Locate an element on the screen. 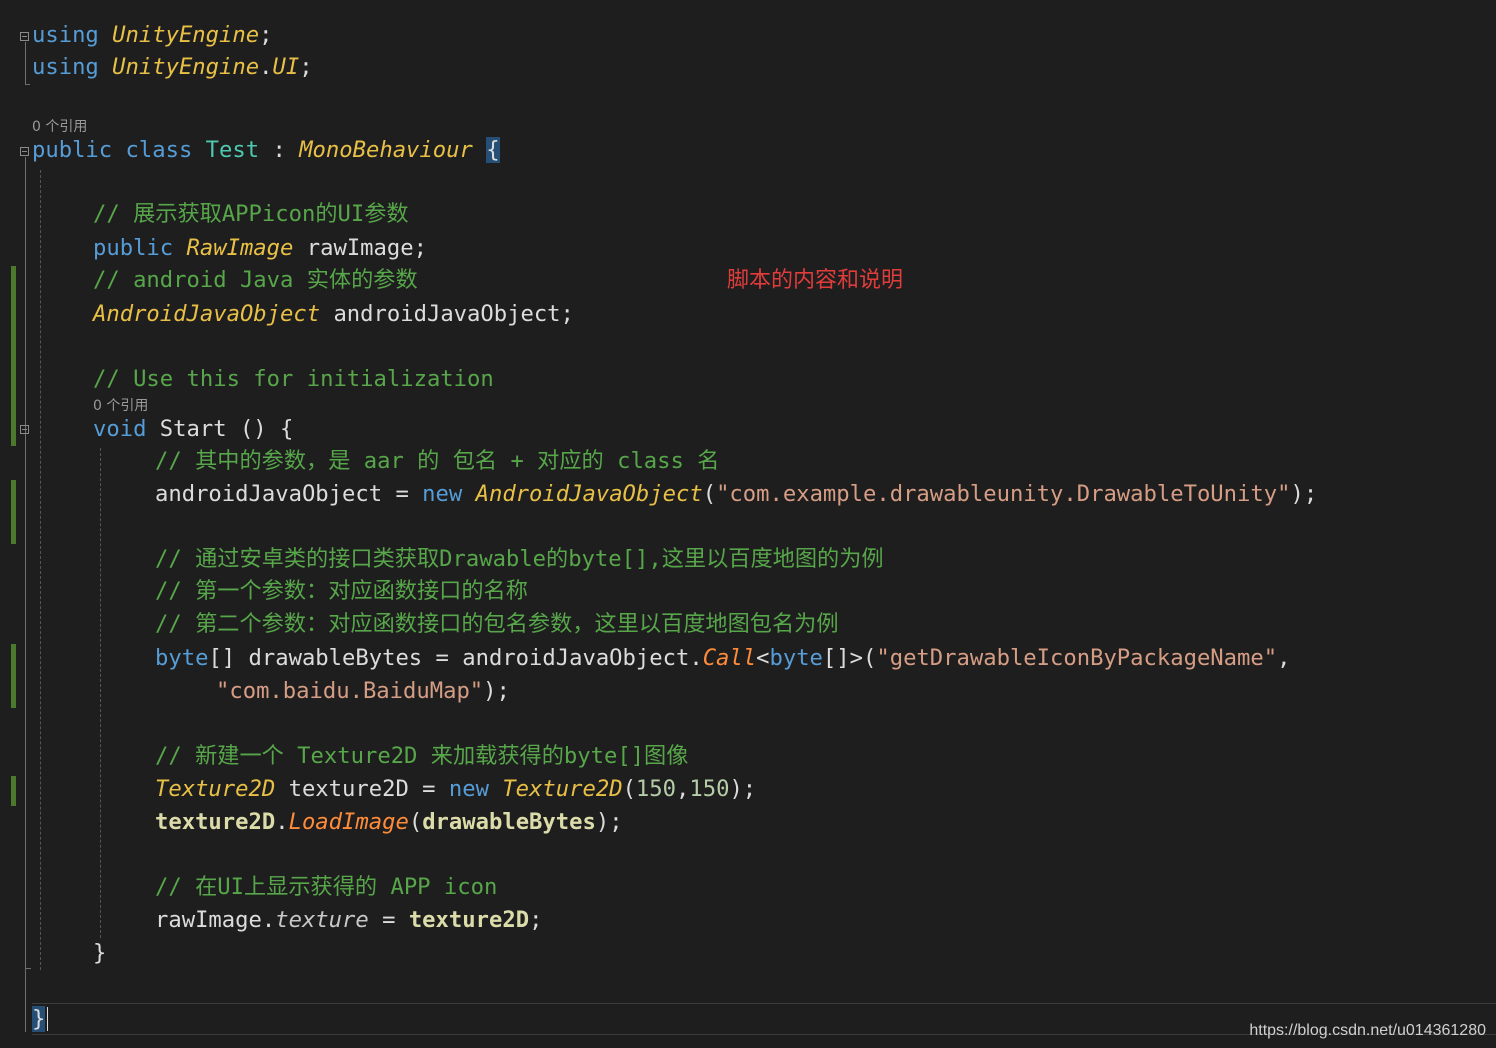 This screenshot has width=1496, height=1048. method-call: LoadImage is located at coordinates (348, 822).